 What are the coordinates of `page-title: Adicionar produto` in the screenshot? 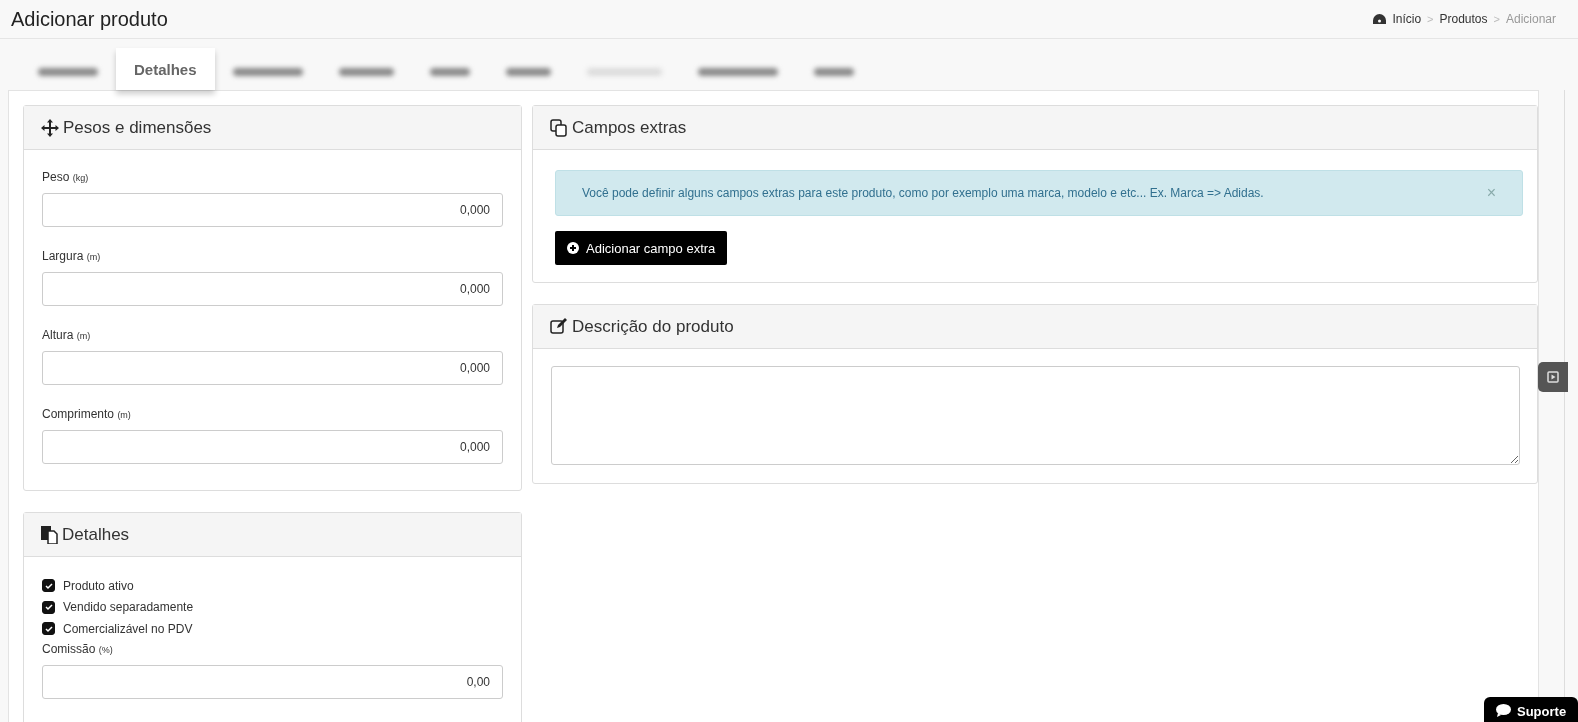 It's located at (89, 19).